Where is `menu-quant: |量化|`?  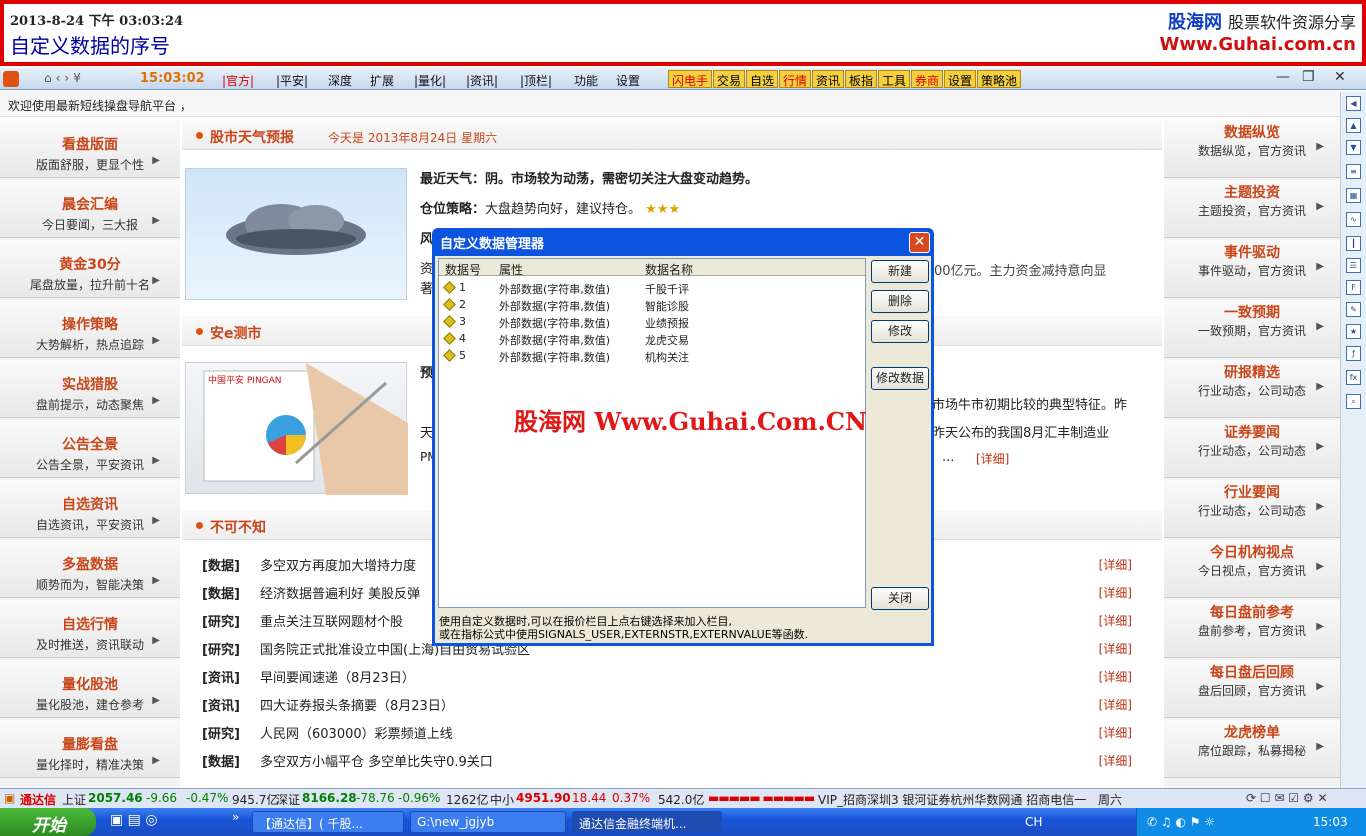 menu-quant: |量化| is located at coordinates (430, 80).